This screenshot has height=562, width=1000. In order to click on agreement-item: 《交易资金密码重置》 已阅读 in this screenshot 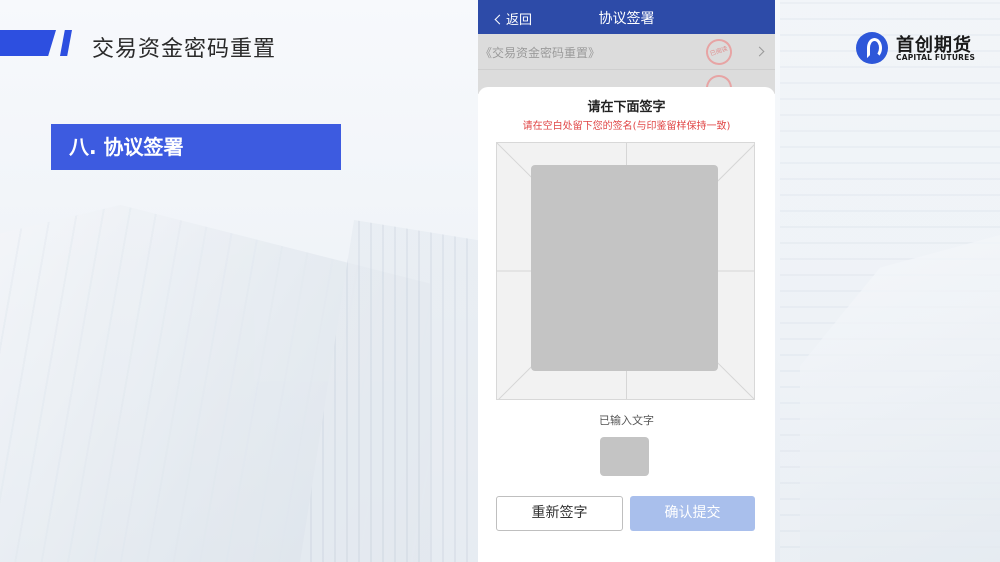, I will do `click(626, 52)`.